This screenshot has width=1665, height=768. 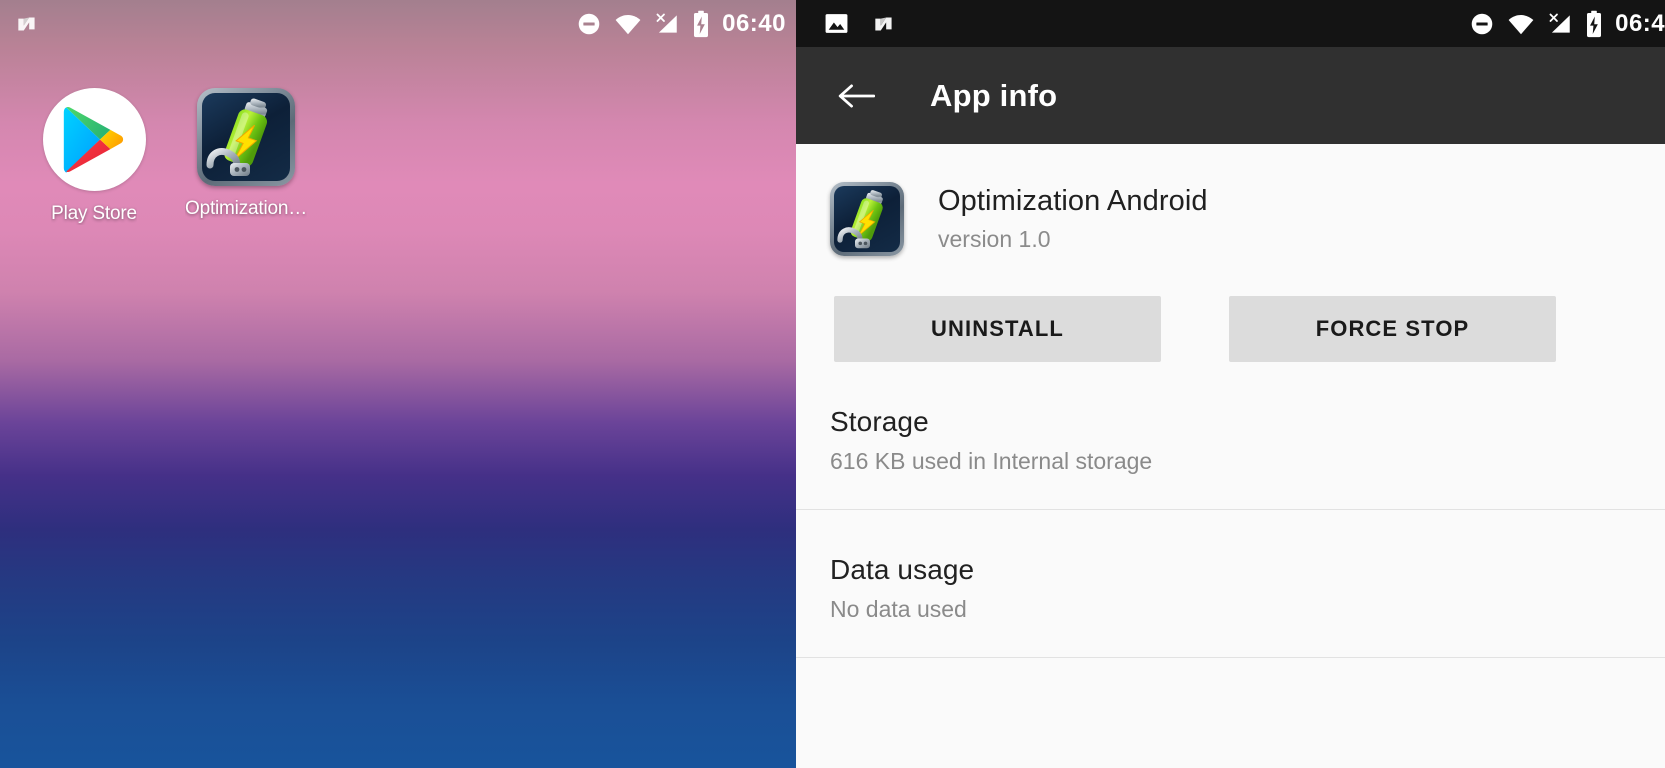 What do you see at coordinates (398, 23) in the screenshot?
I see `home-status-bar: 06:40` at bounding box center [398, 23].